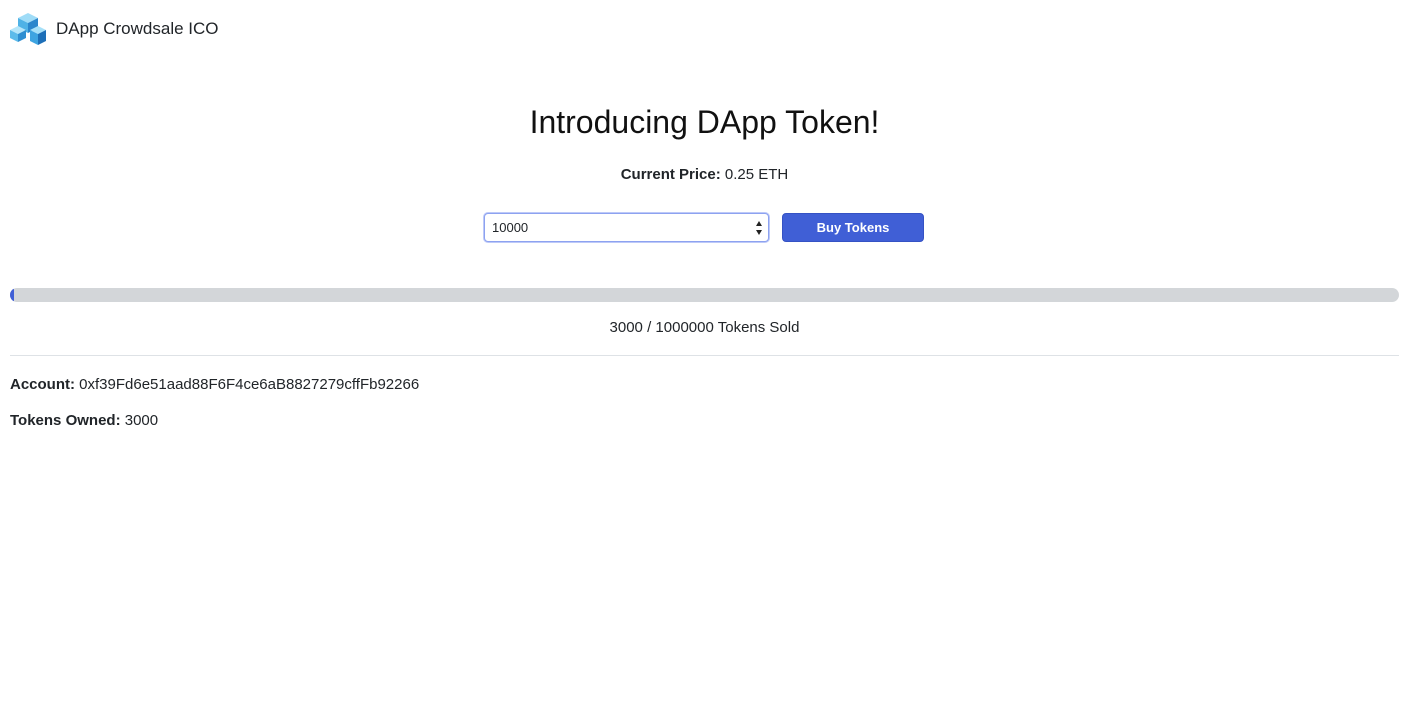  I want to click on token-amount-value: 10000, so click(510, 227).